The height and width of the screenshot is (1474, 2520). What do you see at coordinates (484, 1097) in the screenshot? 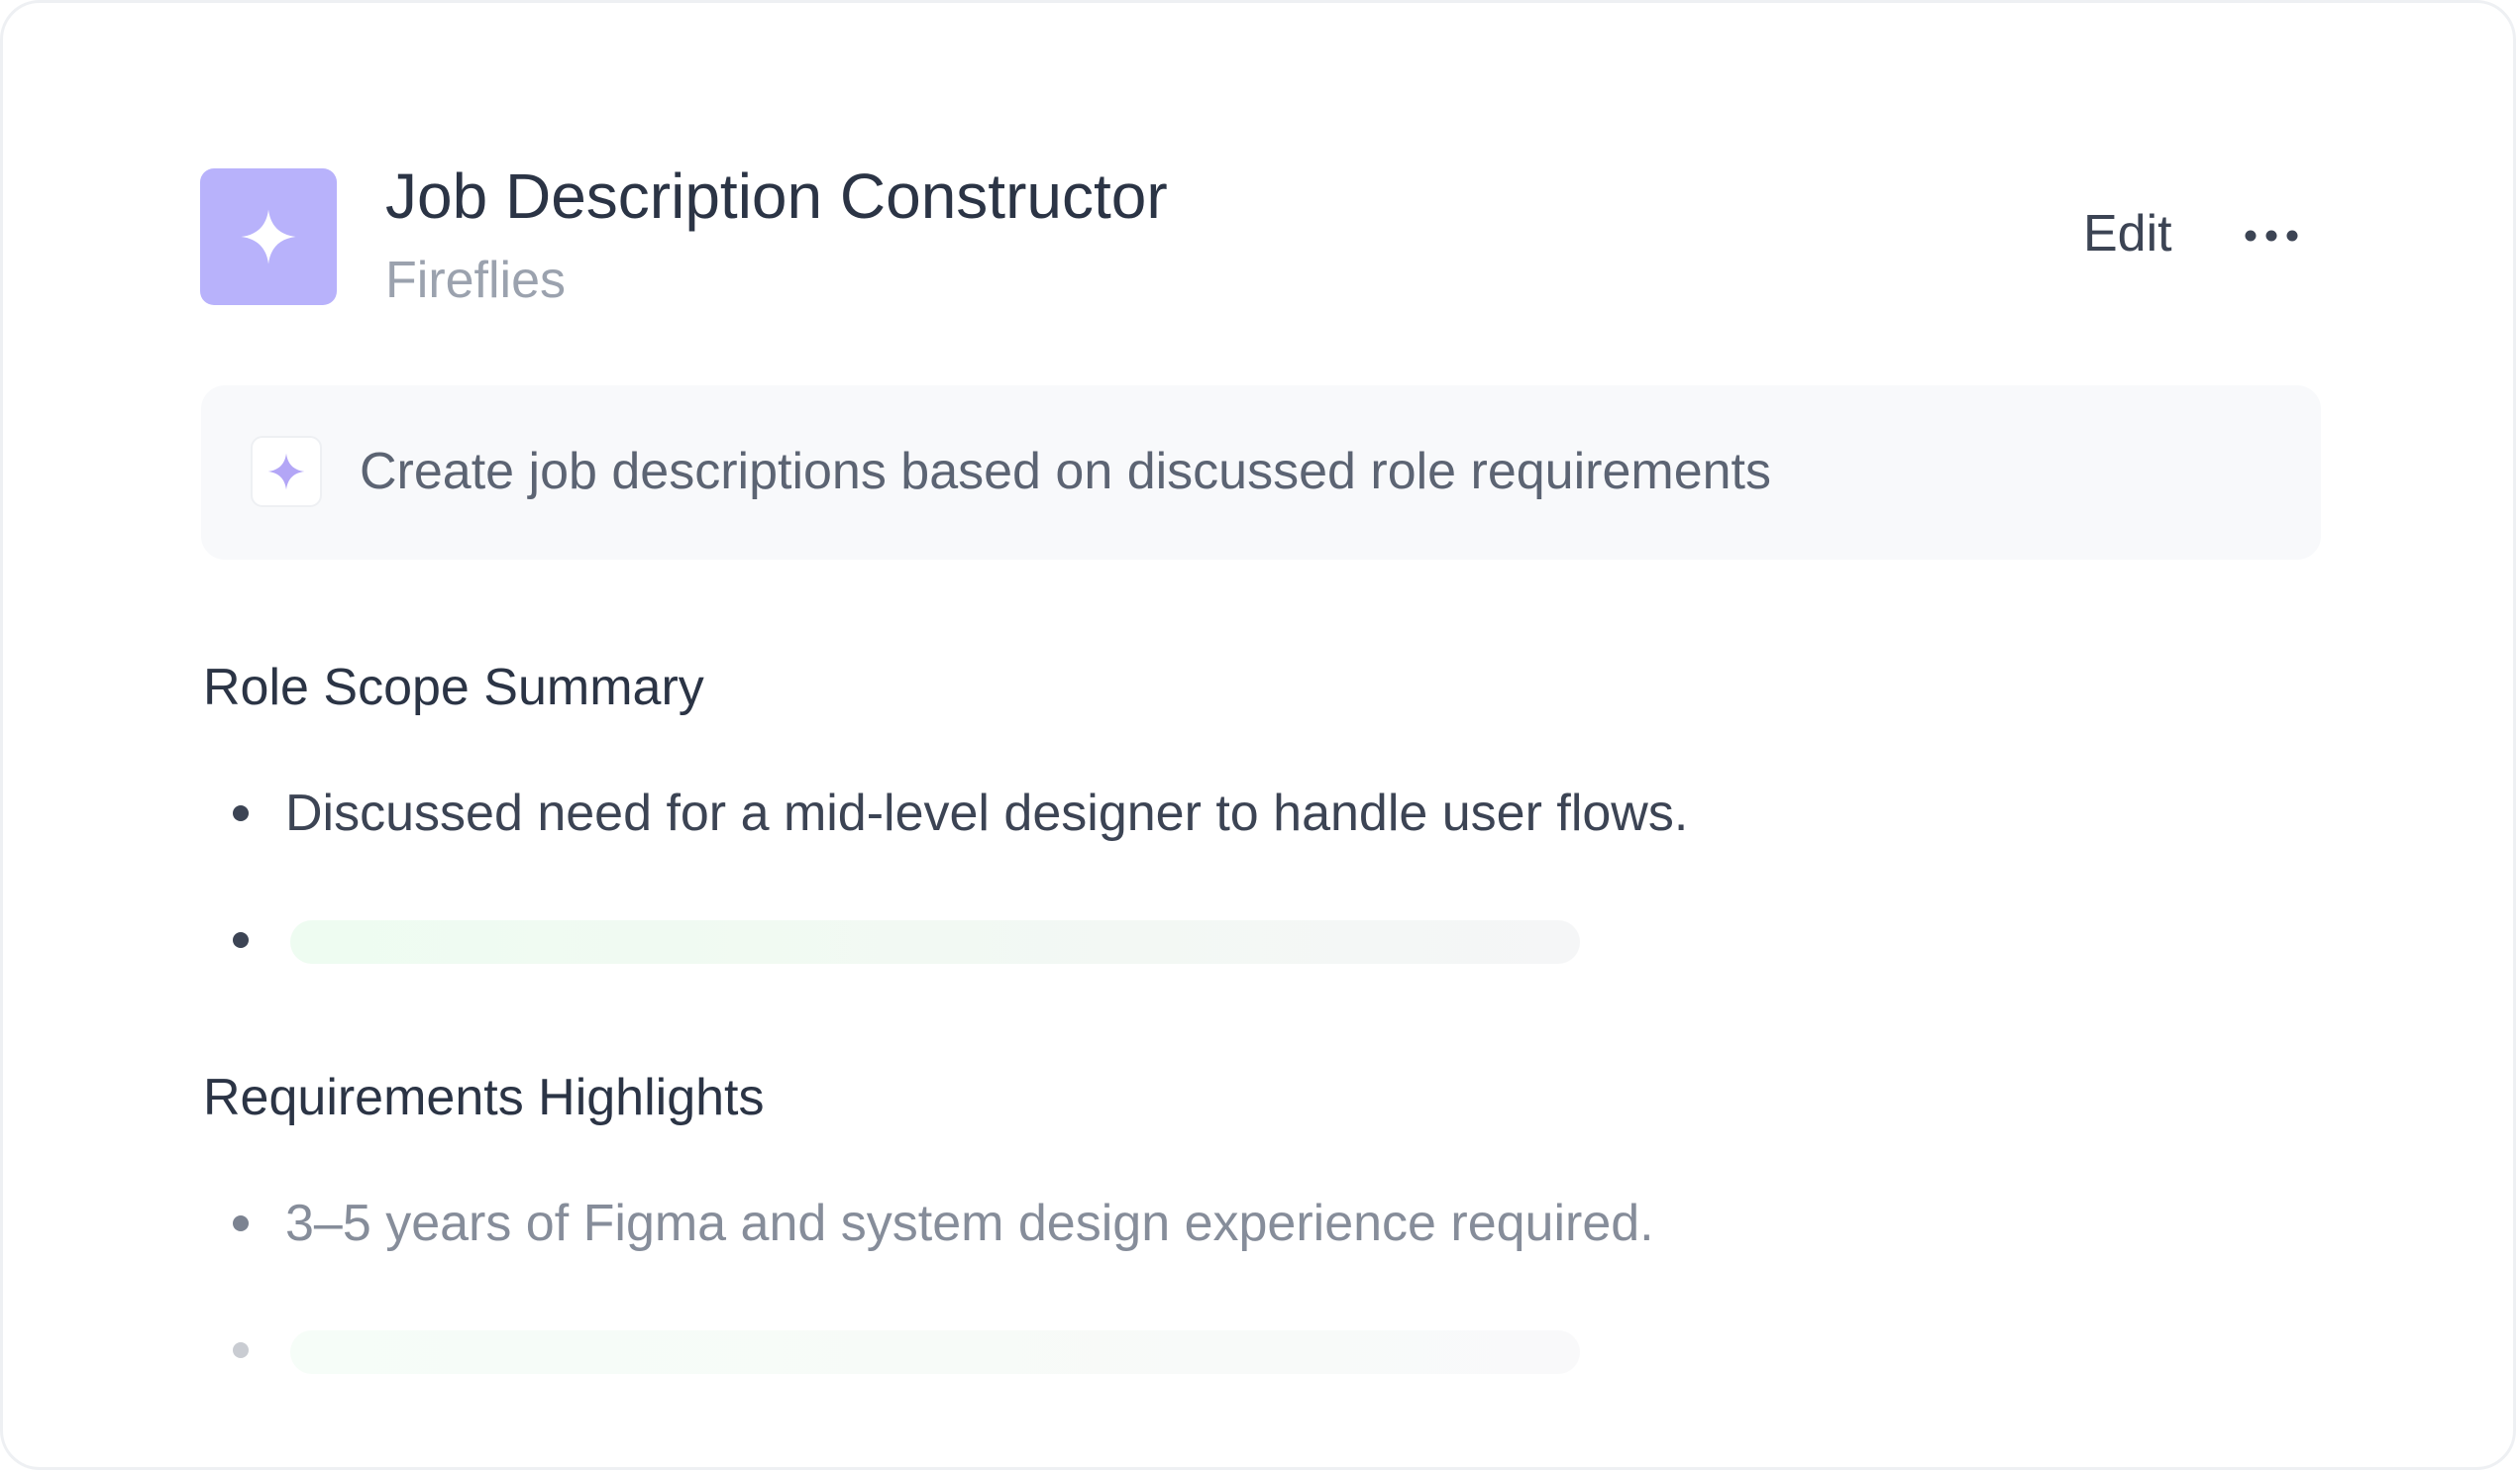
I see `section-title-requirements: Requirements Highlights` at bounding box center [484, 1097].